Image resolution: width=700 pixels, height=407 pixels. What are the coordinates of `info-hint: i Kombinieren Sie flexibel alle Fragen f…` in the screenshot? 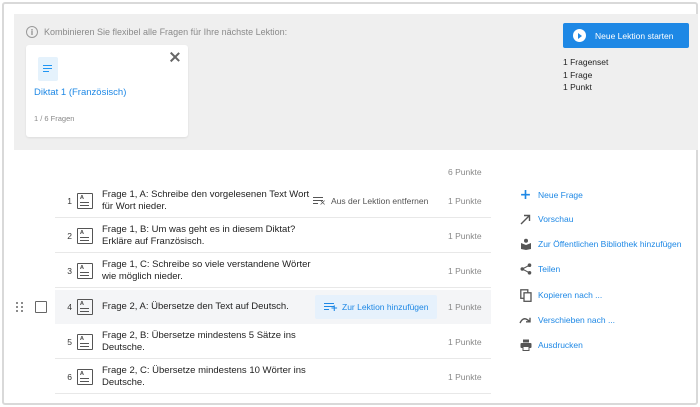 It's located at (156, 32).